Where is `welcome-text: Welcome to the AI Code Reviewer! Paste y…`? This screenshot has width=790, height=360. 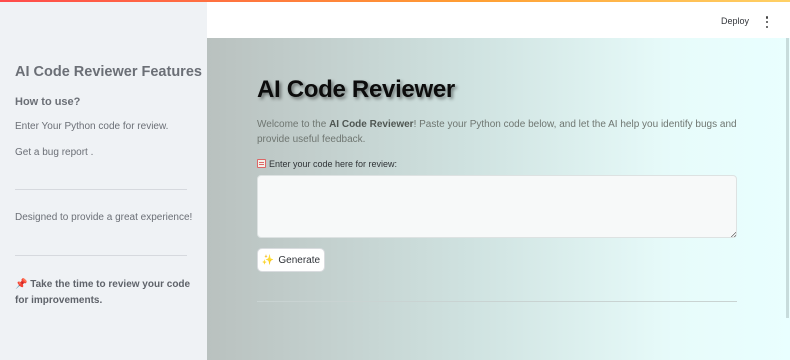 welcome-text: Welcome to the AI Code Reviewer! Paste y… is located at coordinates (497, 132).